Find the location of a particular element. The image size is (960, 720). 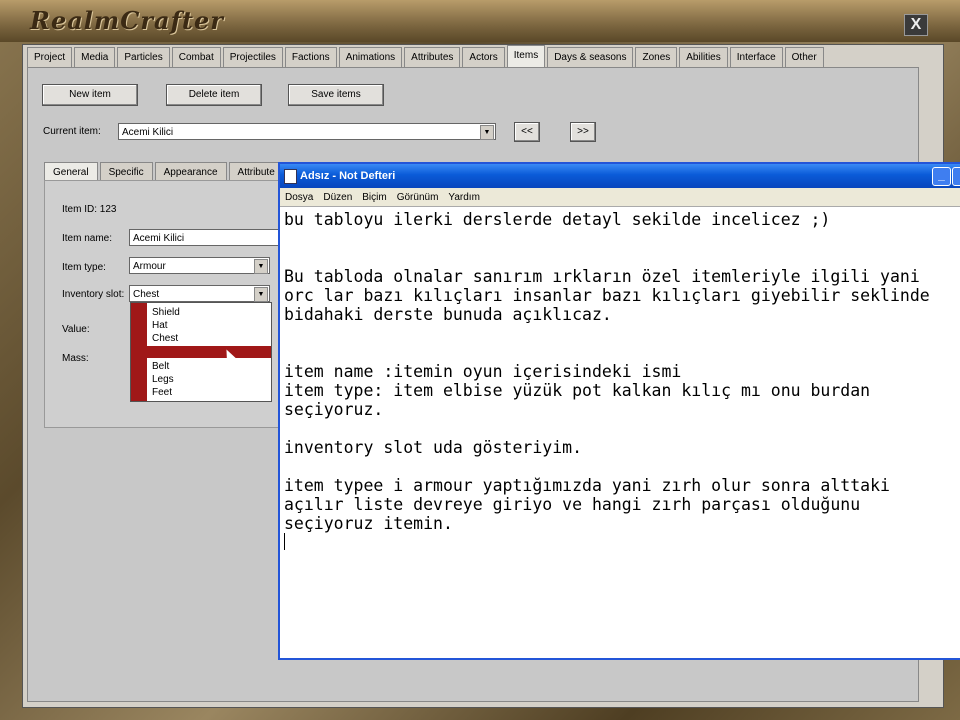

app-titlebar: RealmCrafter X is located at coordinates (480, 21).